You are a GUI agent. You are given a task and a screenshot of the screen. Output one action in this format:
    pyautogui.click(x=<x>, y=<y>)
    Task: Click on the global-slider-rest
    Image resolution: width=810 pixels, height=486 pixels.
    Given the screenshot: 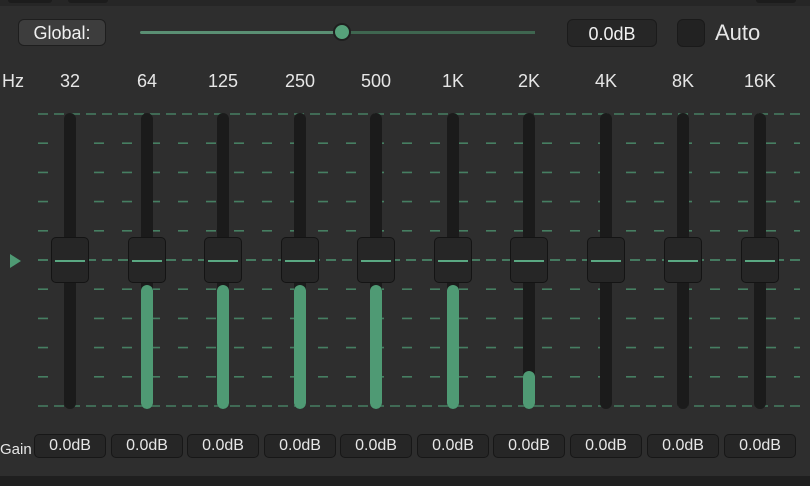 What is the action you would take?
    pyautogui.click(x=435, y=32)
    